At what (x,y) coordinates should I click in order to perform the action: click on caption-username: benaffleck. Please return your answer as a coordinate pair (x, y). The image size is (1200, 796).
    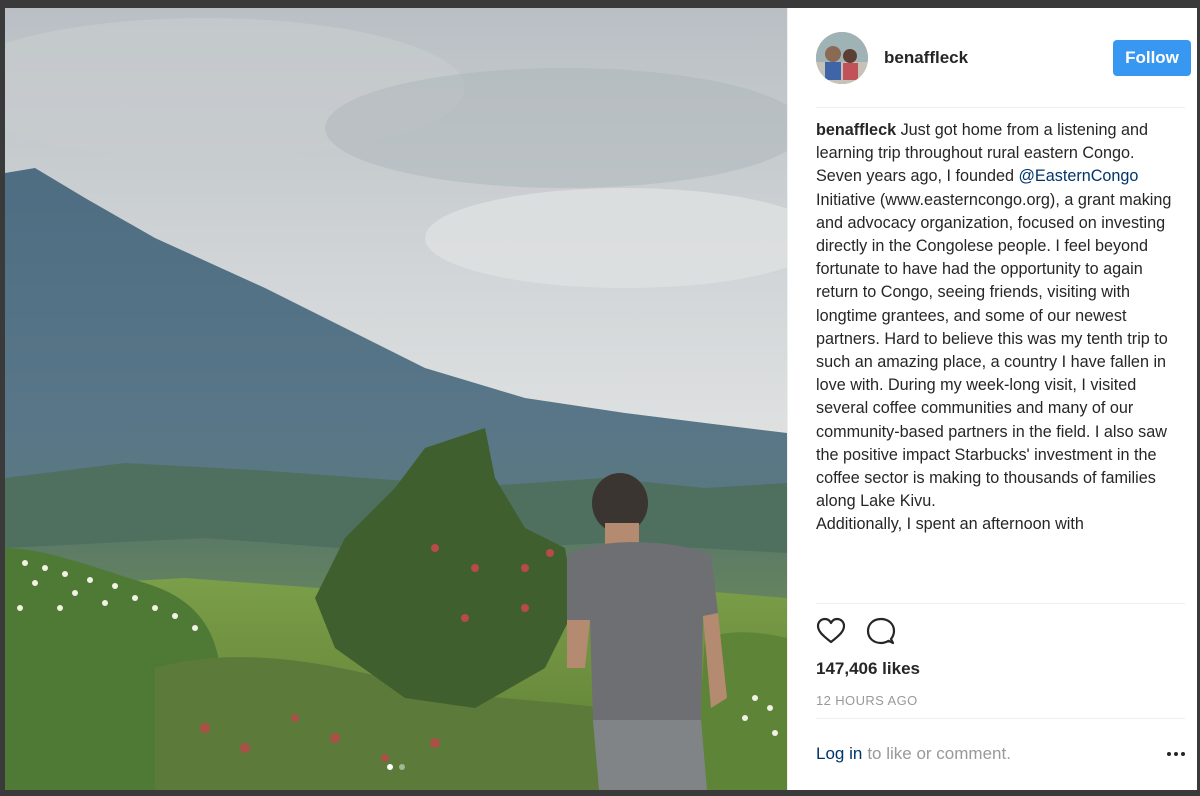
    Looking at the image, I should click on (856, 130).